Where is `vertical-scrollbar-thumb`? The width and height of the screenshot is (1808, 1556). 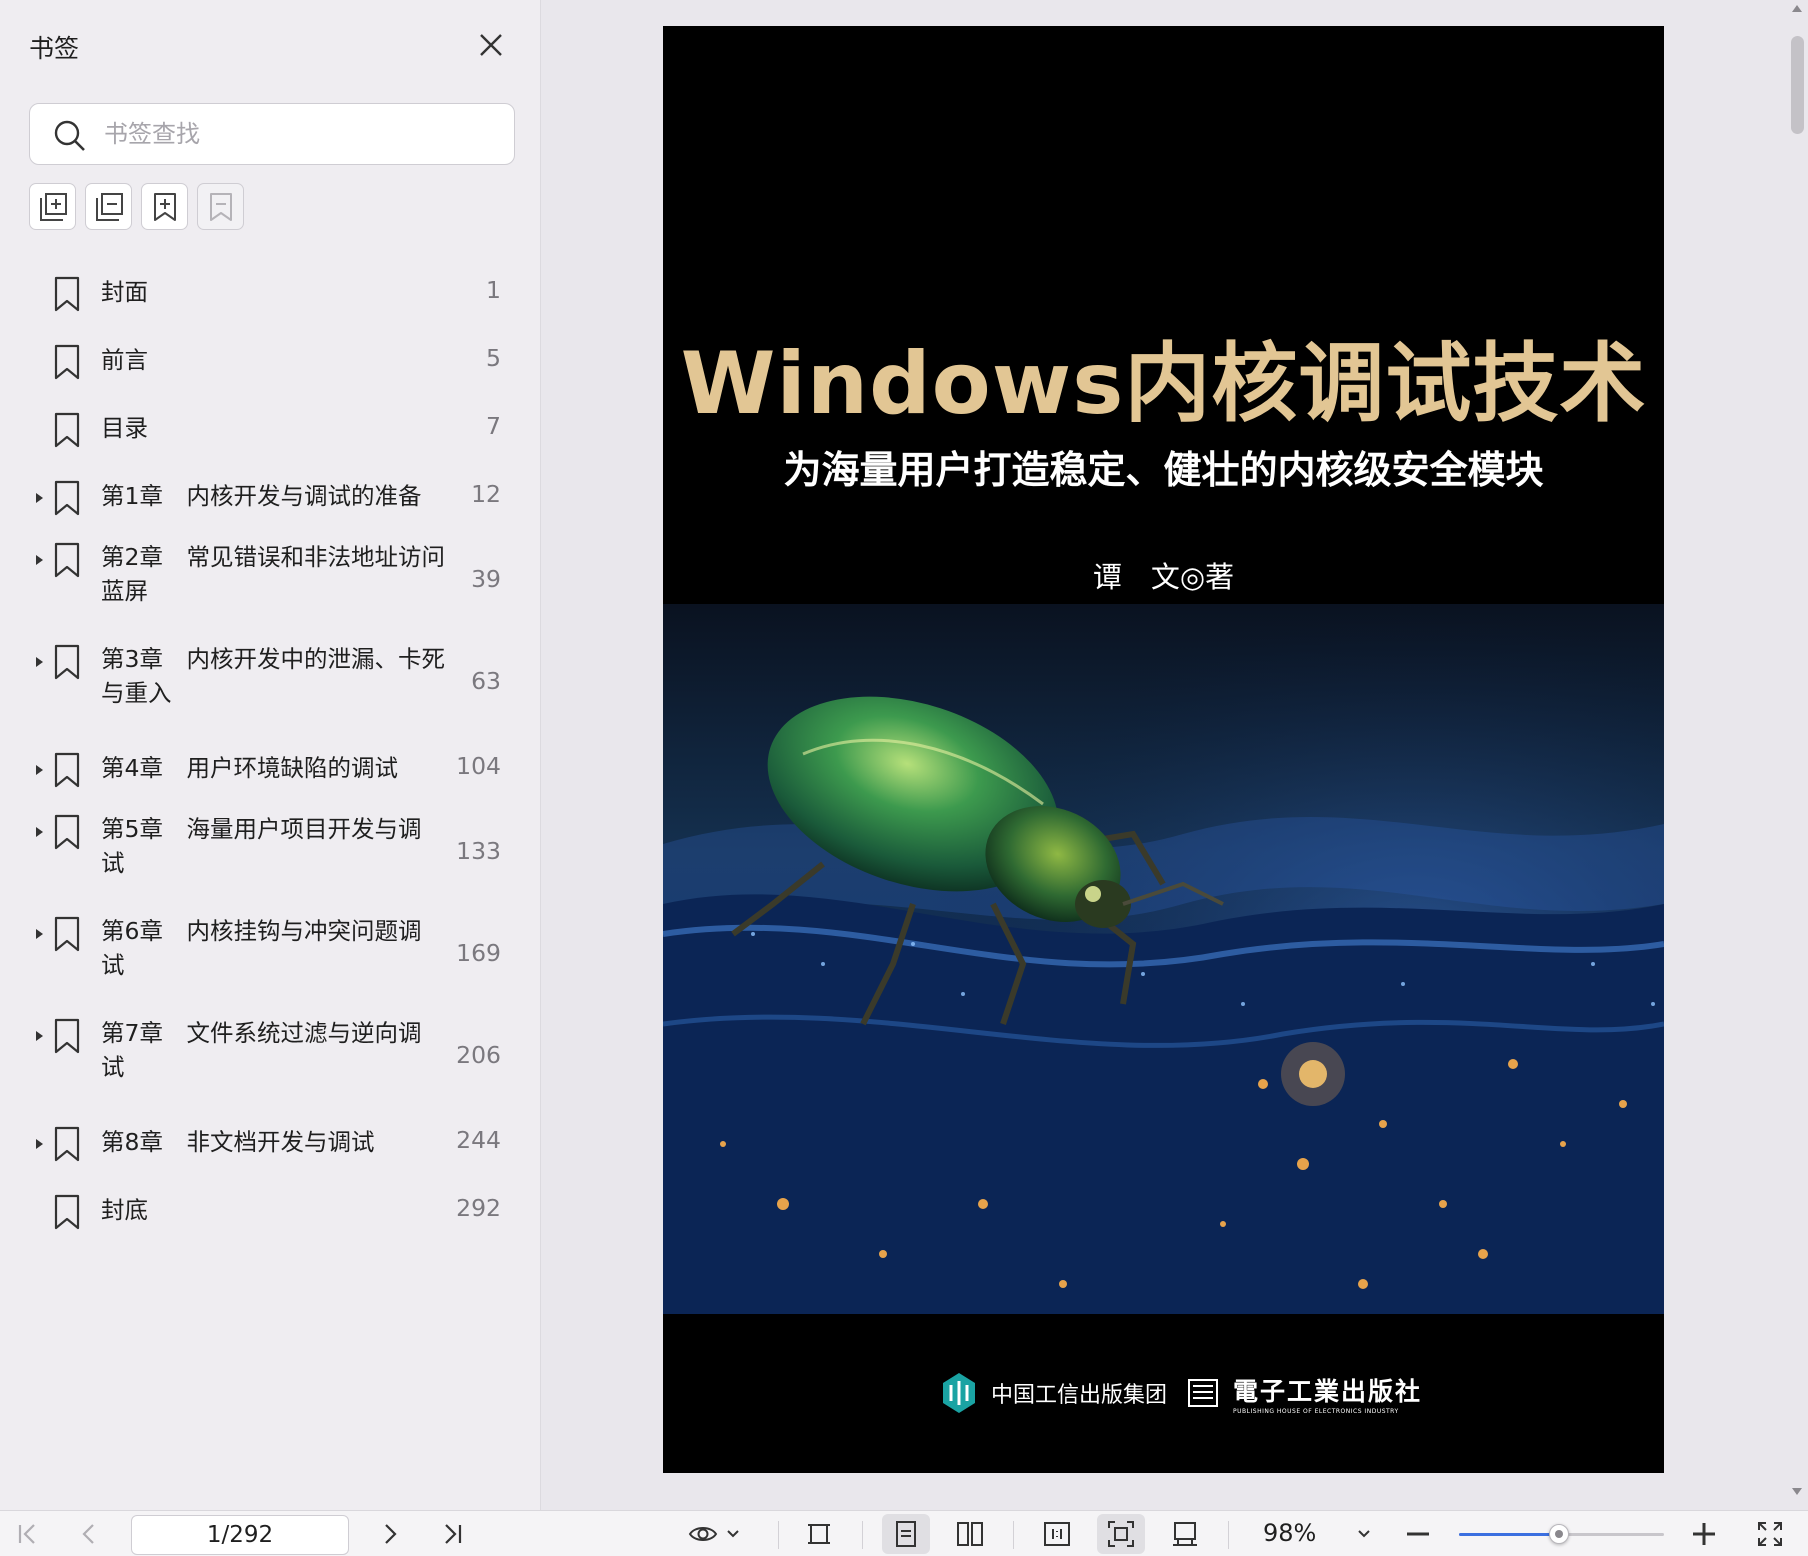
vertical-scrollbar-thumb is located at coordinates (1797, 85).